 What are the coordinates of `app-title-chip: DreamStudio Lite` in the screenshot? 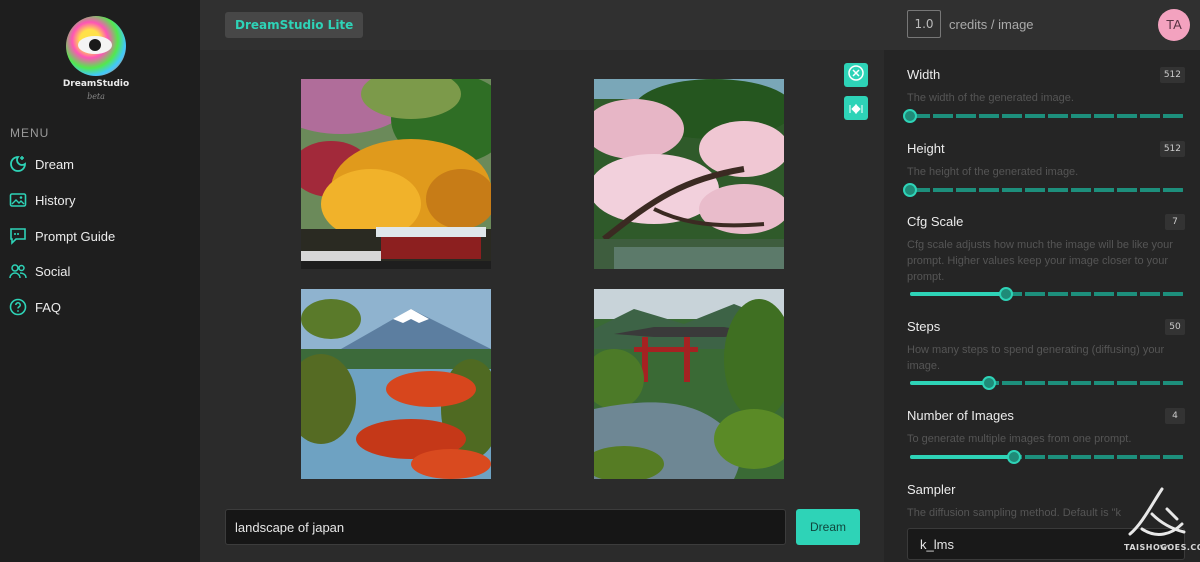 It's located at (294, 25).